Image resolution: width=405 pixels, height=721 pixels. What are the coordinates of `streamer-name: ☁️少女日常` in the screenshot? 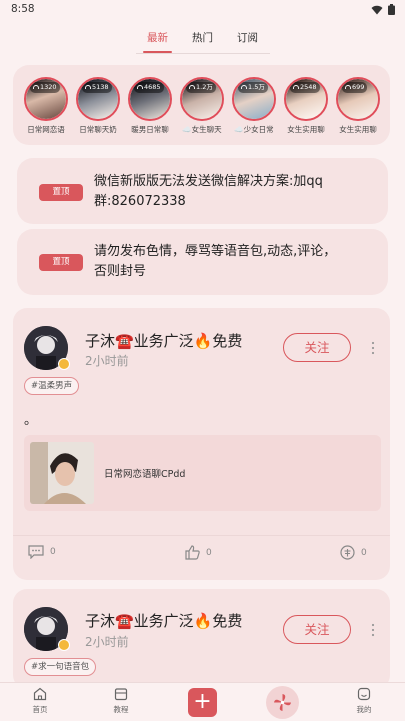 It's located at (254, 129).